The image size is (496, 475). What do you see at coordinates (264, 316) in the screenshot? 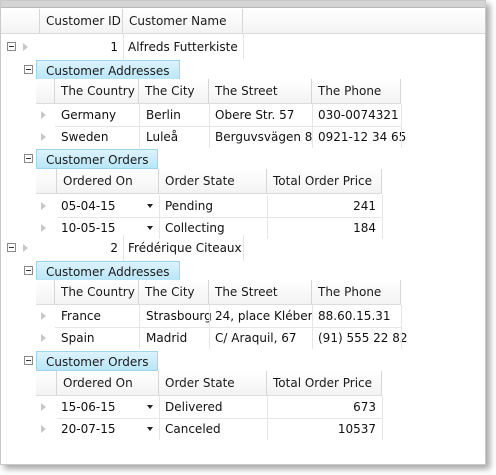
I see `address-street: 24, place Kléber` at bounding box center [264, 316].